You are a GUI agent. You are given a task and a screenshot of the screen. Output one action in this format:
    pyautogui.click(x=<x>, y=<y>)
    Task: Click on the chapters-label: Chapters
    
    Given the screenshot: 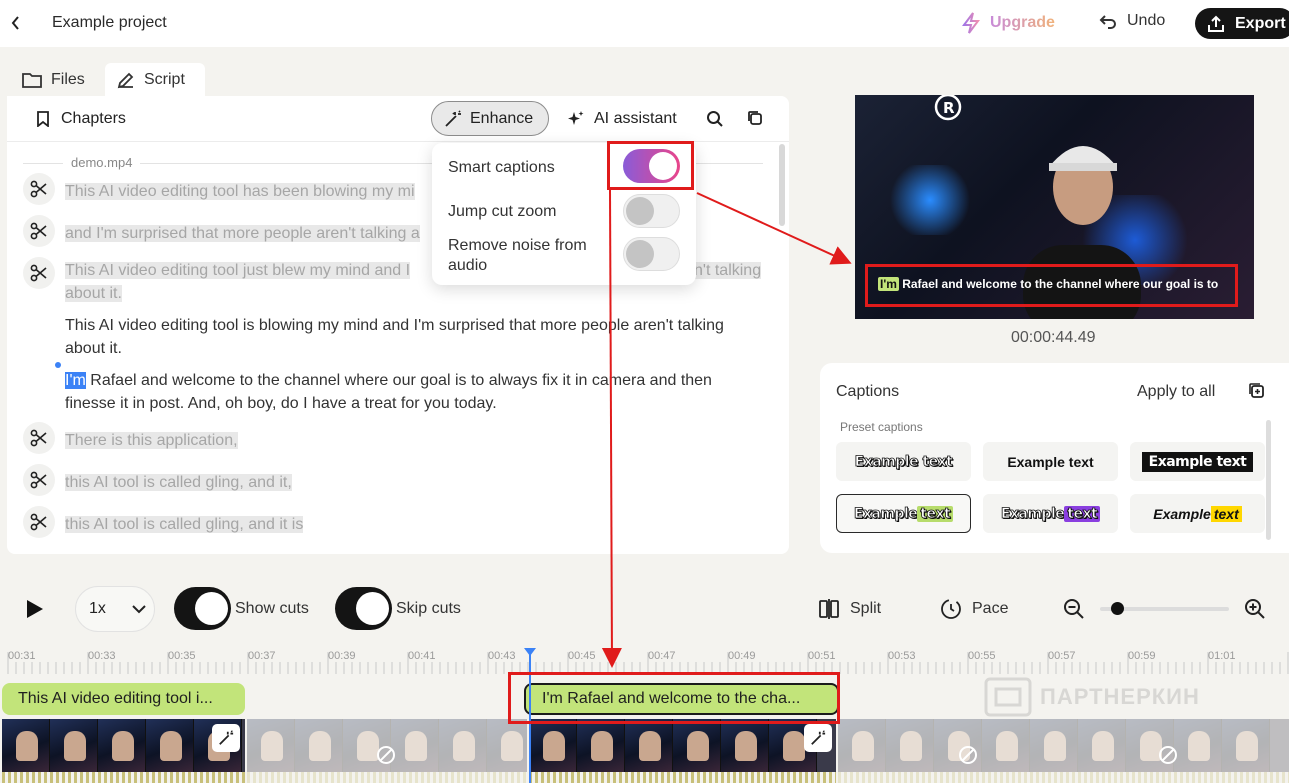 What is the action you would take?
    pyautogui.click(x=93, y=118)
    